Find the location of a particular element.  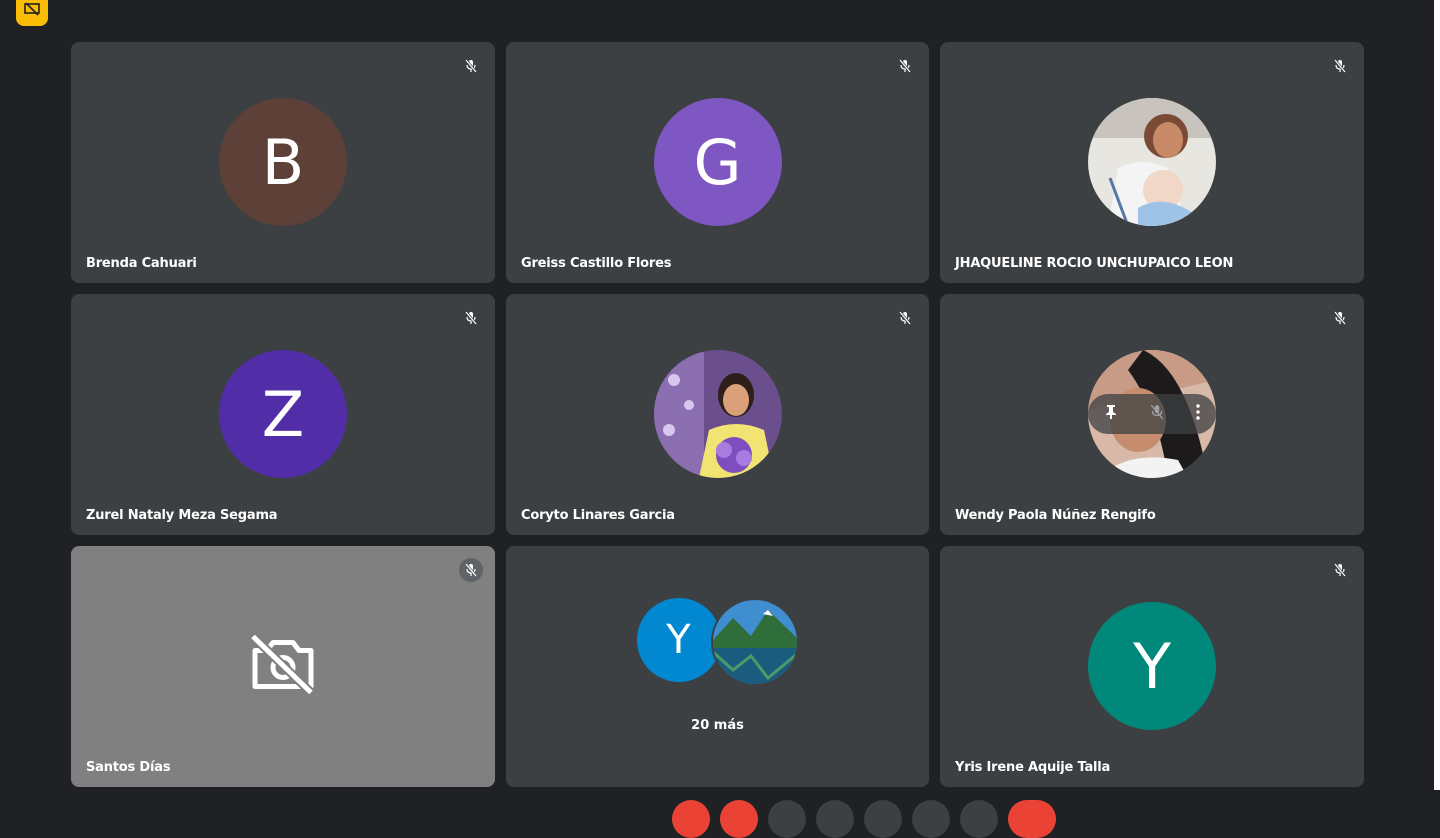

participant-name: JHAQUELINE ROCIO UNCHUPAICO LEON is located at coordinates (1094, 263).